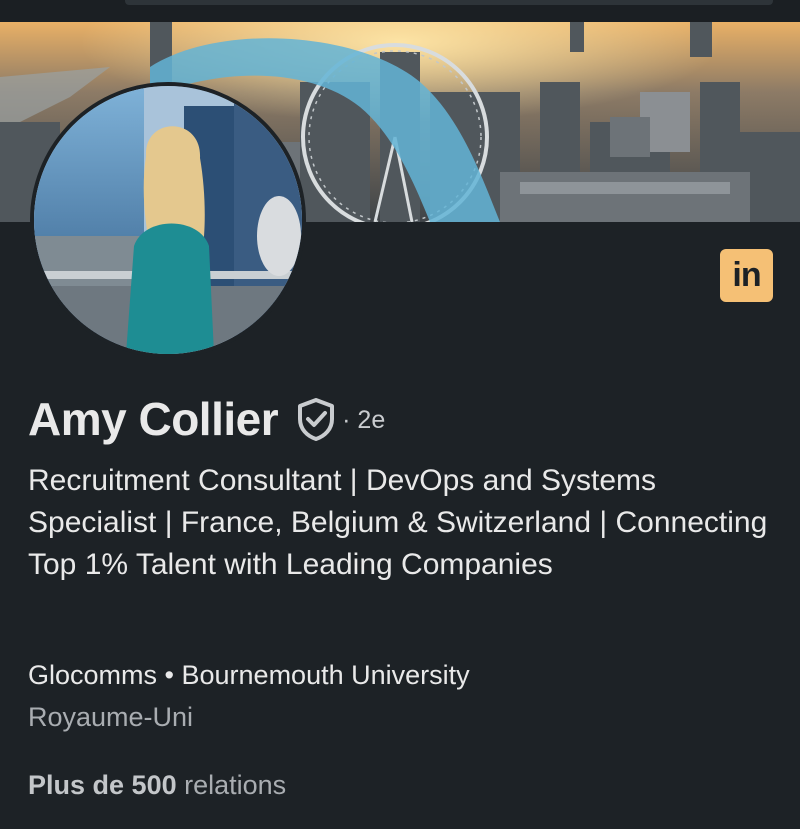 This screenshot has height=829, width=800. I want to click on verified-shield-icon, so click(316, 419).